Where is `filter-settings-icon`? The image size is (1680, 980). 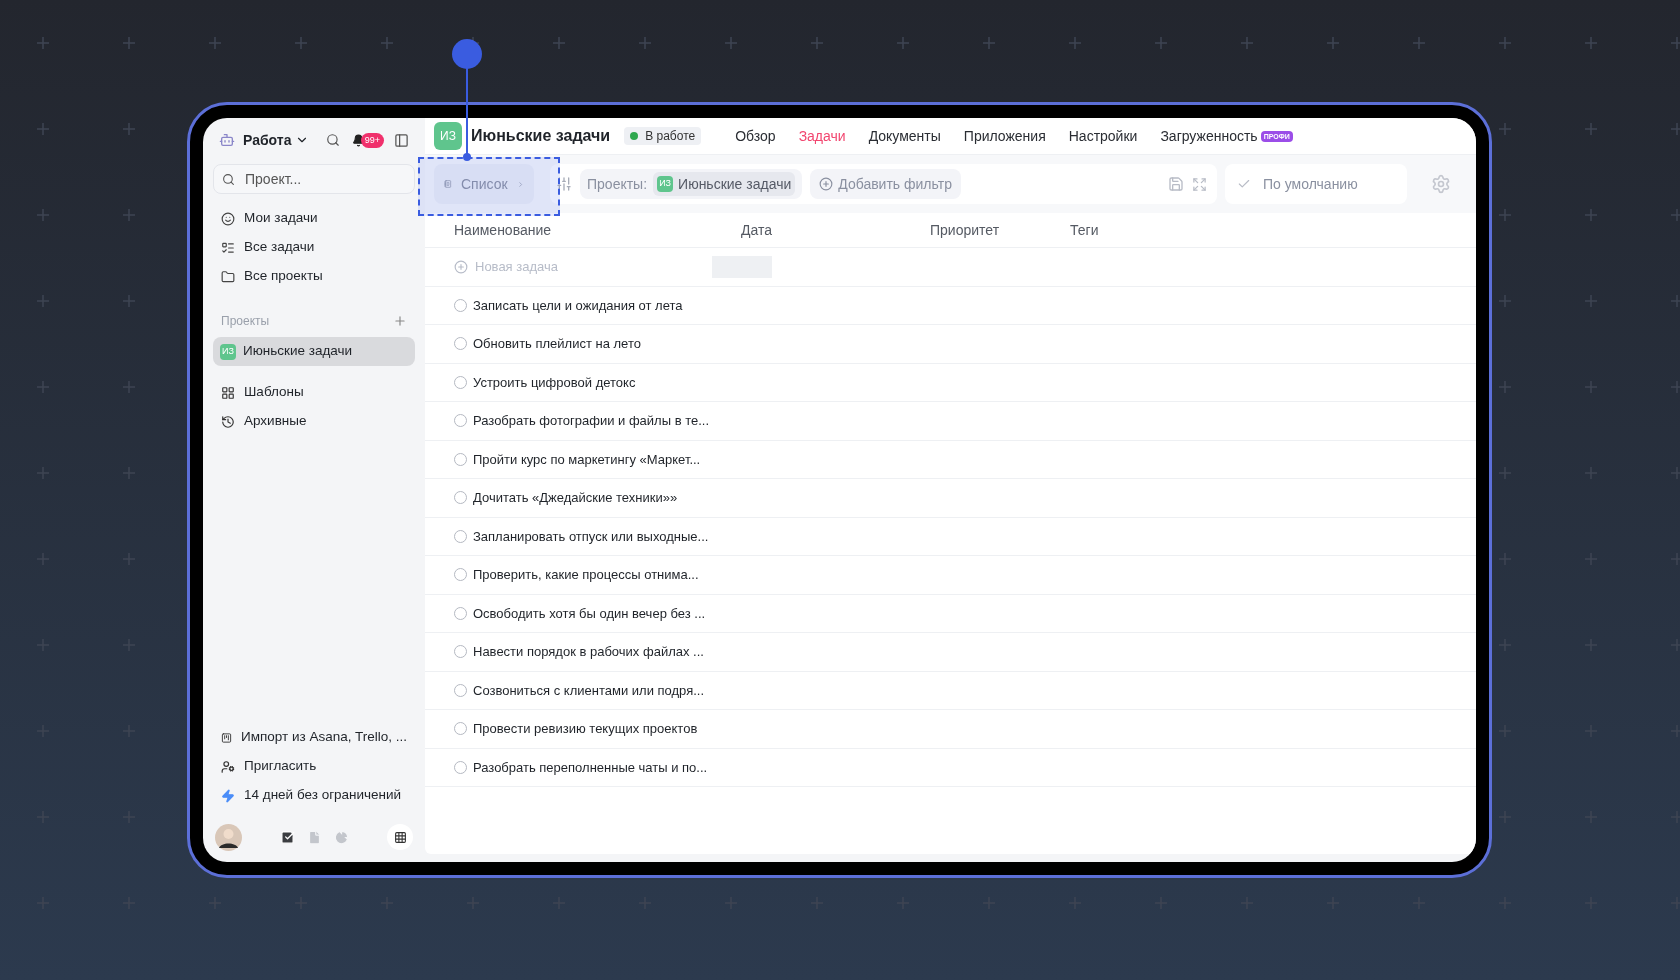 filter-settings-icon is located at coordinates (564, 184).